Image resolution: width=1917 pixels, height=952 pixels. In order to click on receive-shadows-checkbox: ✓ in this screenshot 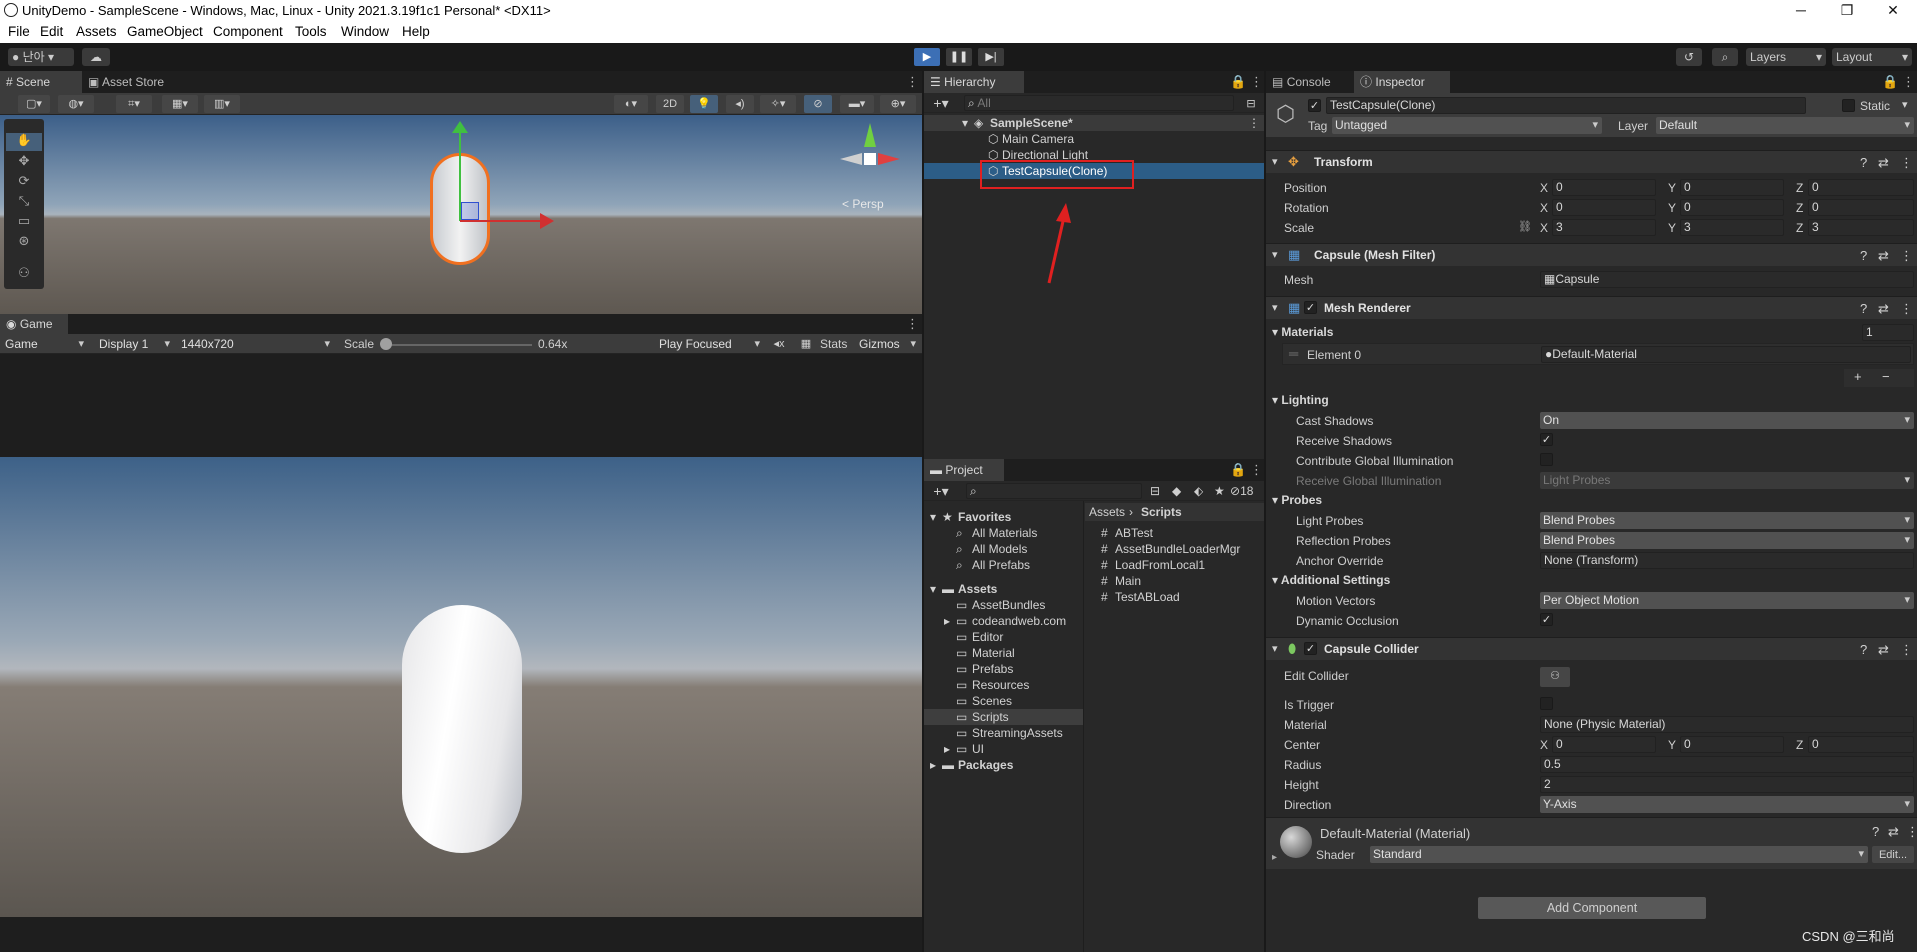, I will do `click(1546, 439)`.